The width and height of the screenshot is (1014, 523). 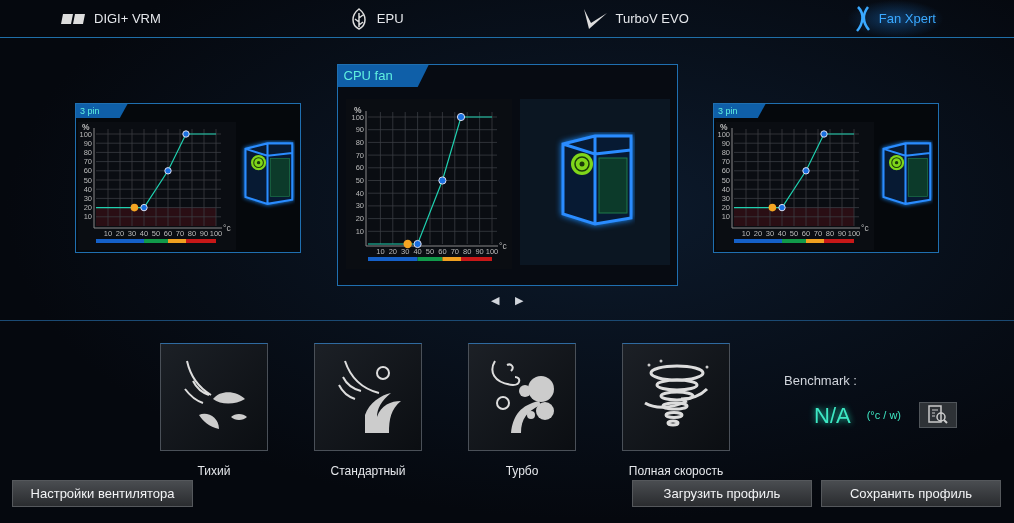 I want to click on tab: EPU, so click(x=376, y=19).